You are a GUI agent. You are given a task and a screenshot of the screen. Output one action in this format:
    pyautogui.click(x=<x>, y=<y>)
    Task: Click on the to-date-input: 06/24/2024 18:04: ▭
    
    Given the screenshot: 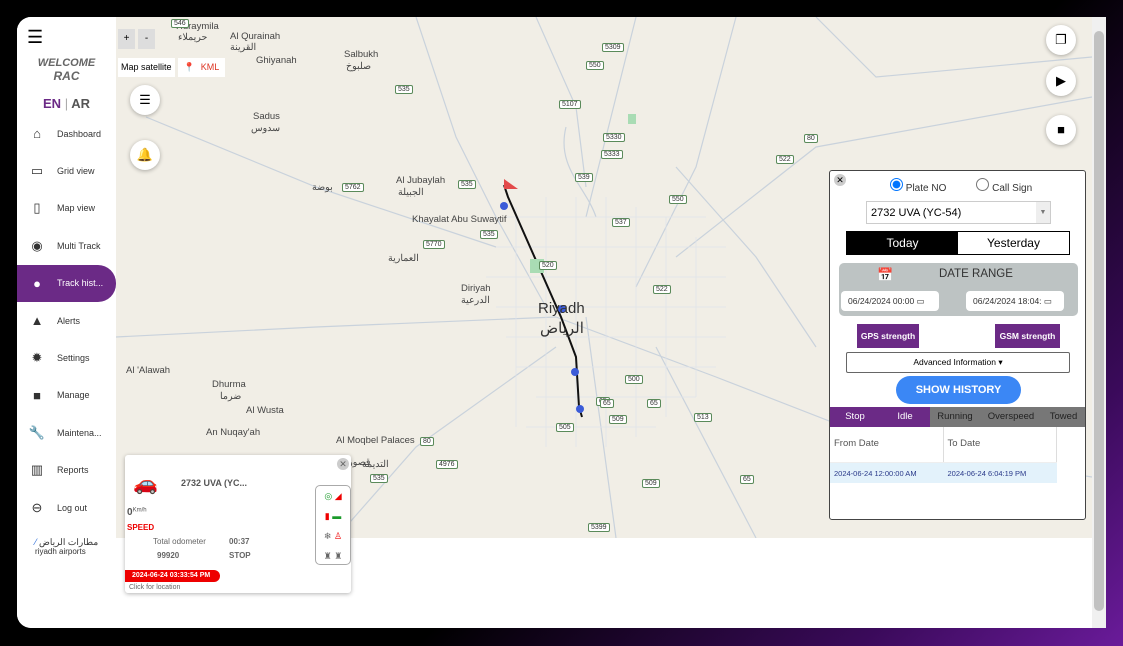 What is the action you would take?
    pyautogui.click(x=1015, y=301)
    